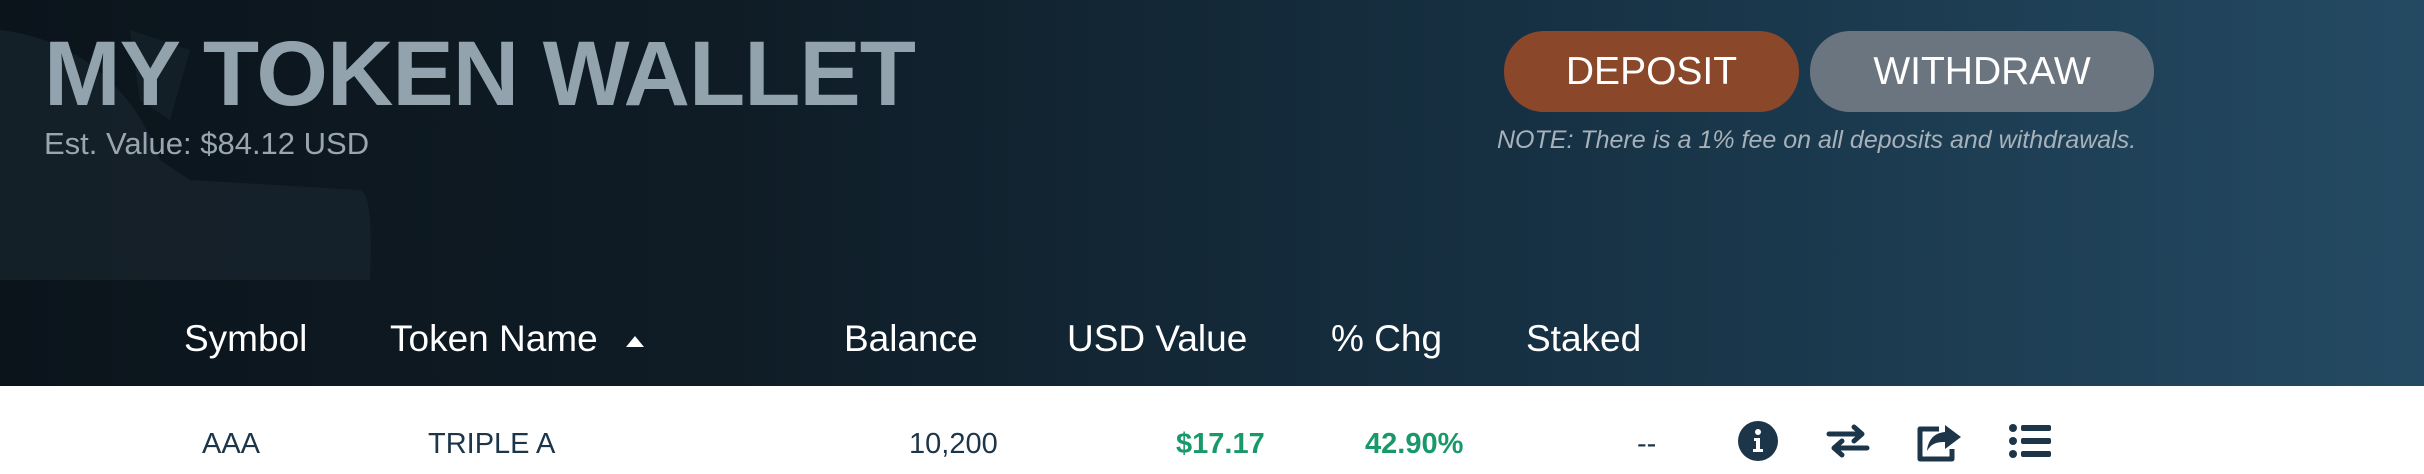  Describe the element at coordinates (2030, 441) in the screenshot. I see `list-icon` at that location.